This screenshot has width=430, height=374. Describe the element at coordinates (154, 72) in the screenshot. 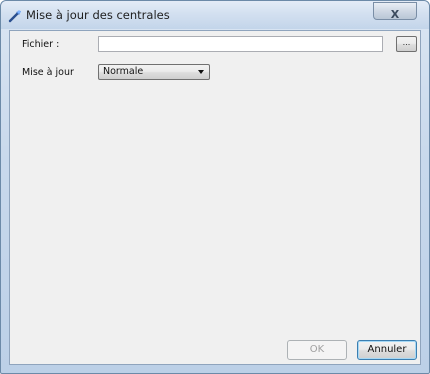

I see `update-mode-dropdown: Normale` at that location.